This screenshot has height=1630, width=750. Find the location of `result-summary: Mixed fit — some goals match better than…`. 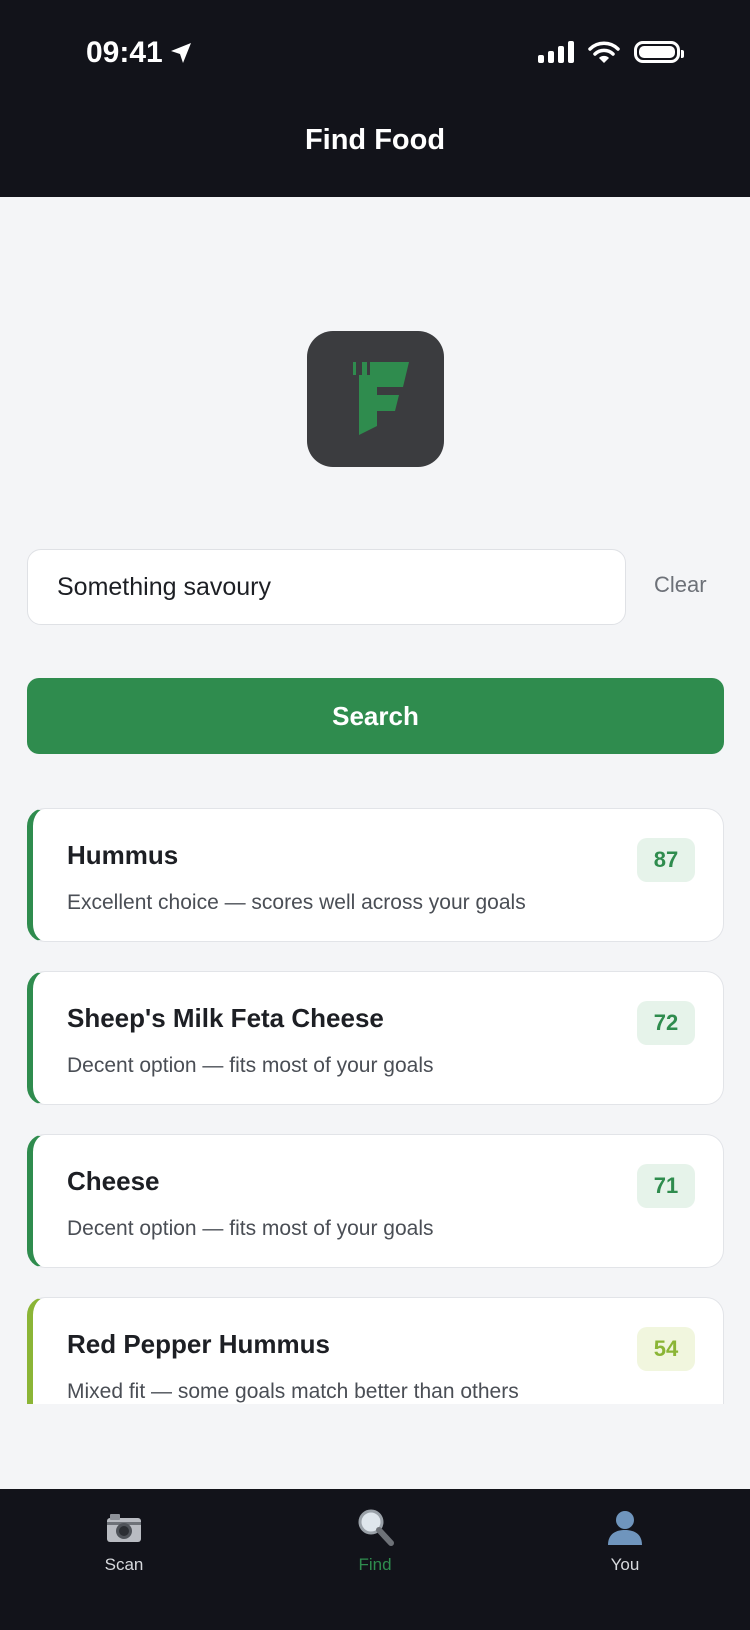

result-summary: Mixed fit — some goals match better than… is located at coordinates (293, 1391).